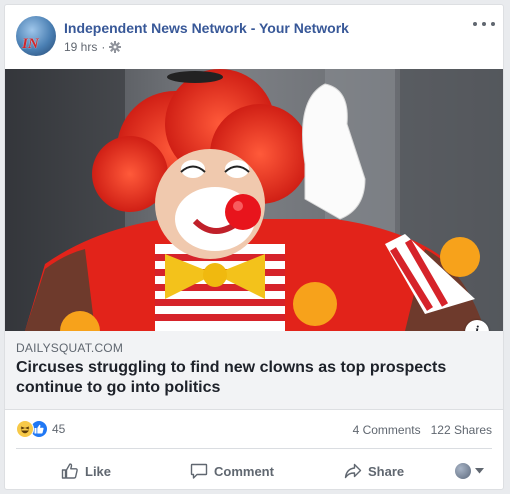 The width and height of the screenshot is (510, 494). I want to click on post-actions: Like Comment Share, so click(254, 470).